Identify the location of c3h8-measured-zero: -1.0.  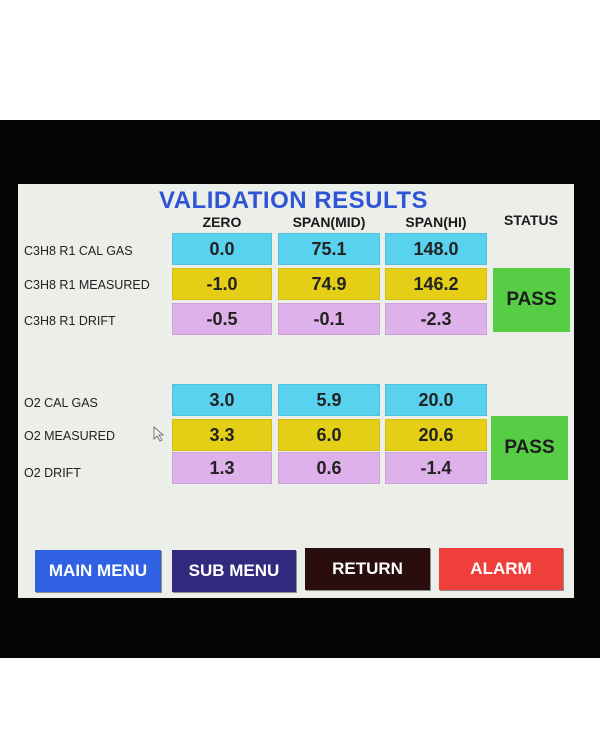
(222, 284).